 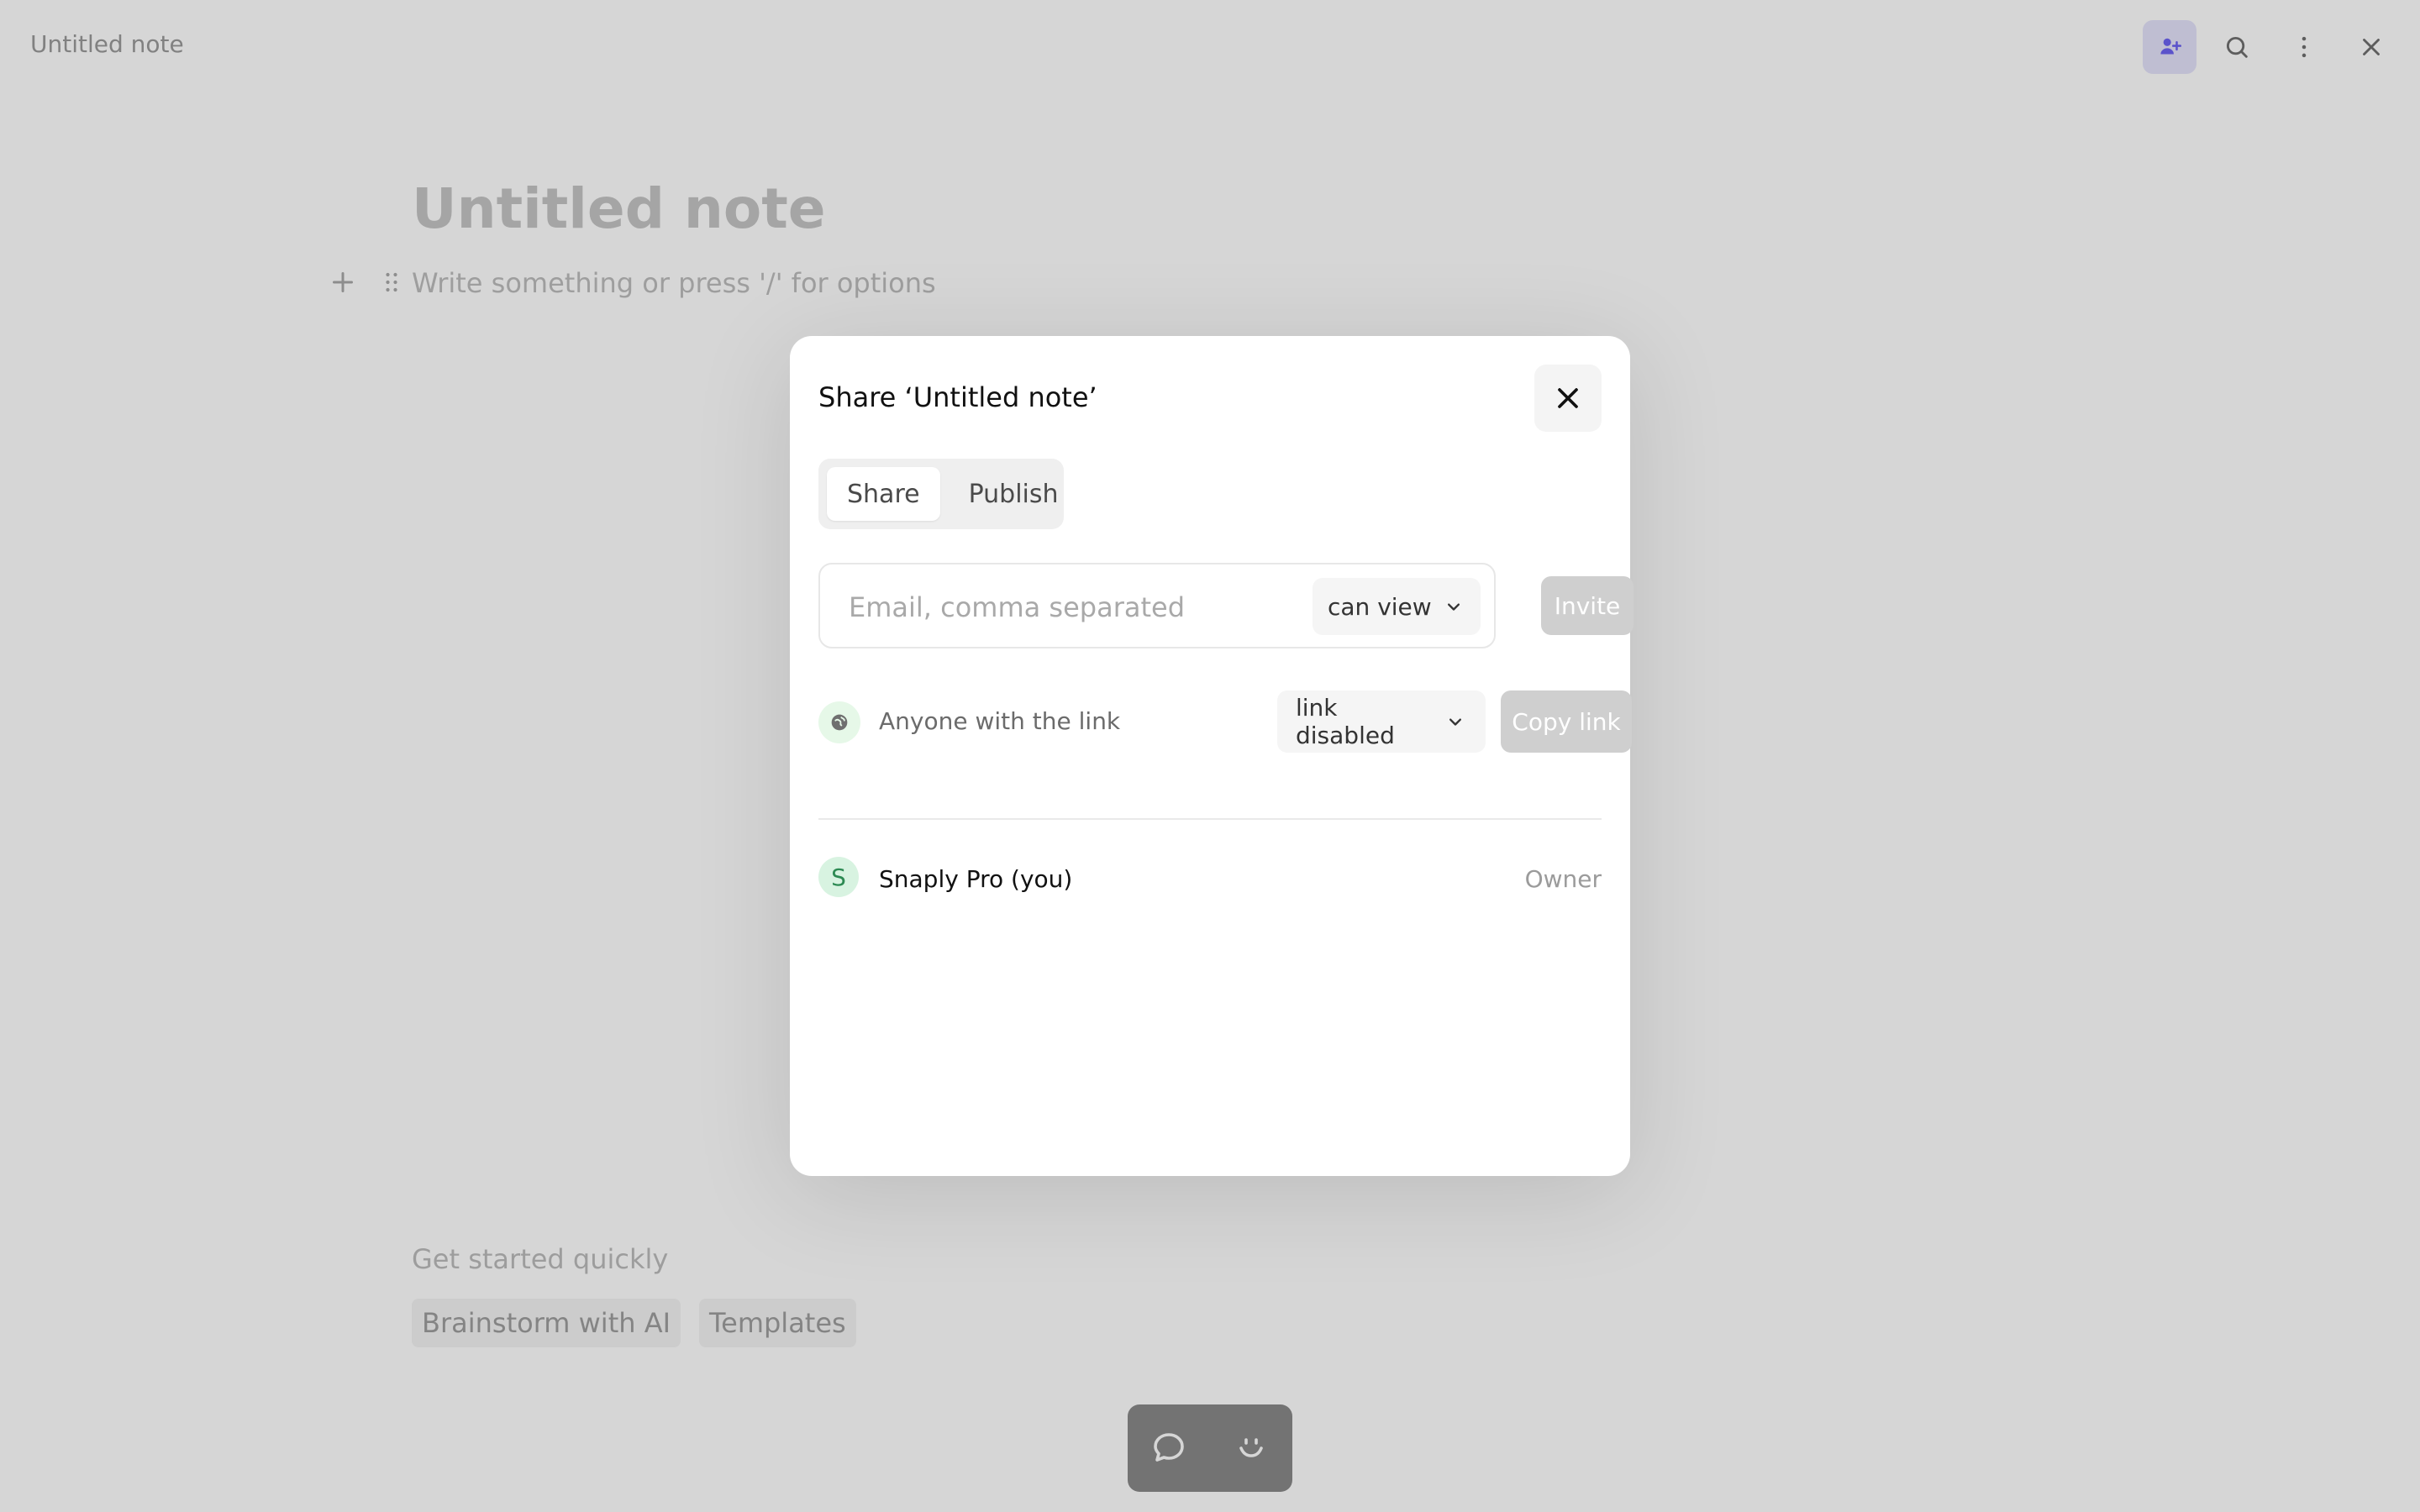 What do you see at coordinates (941, 494) in the screenshot?
I see `dialog-tabs: Share Publish` at bounding box center [941, 494].